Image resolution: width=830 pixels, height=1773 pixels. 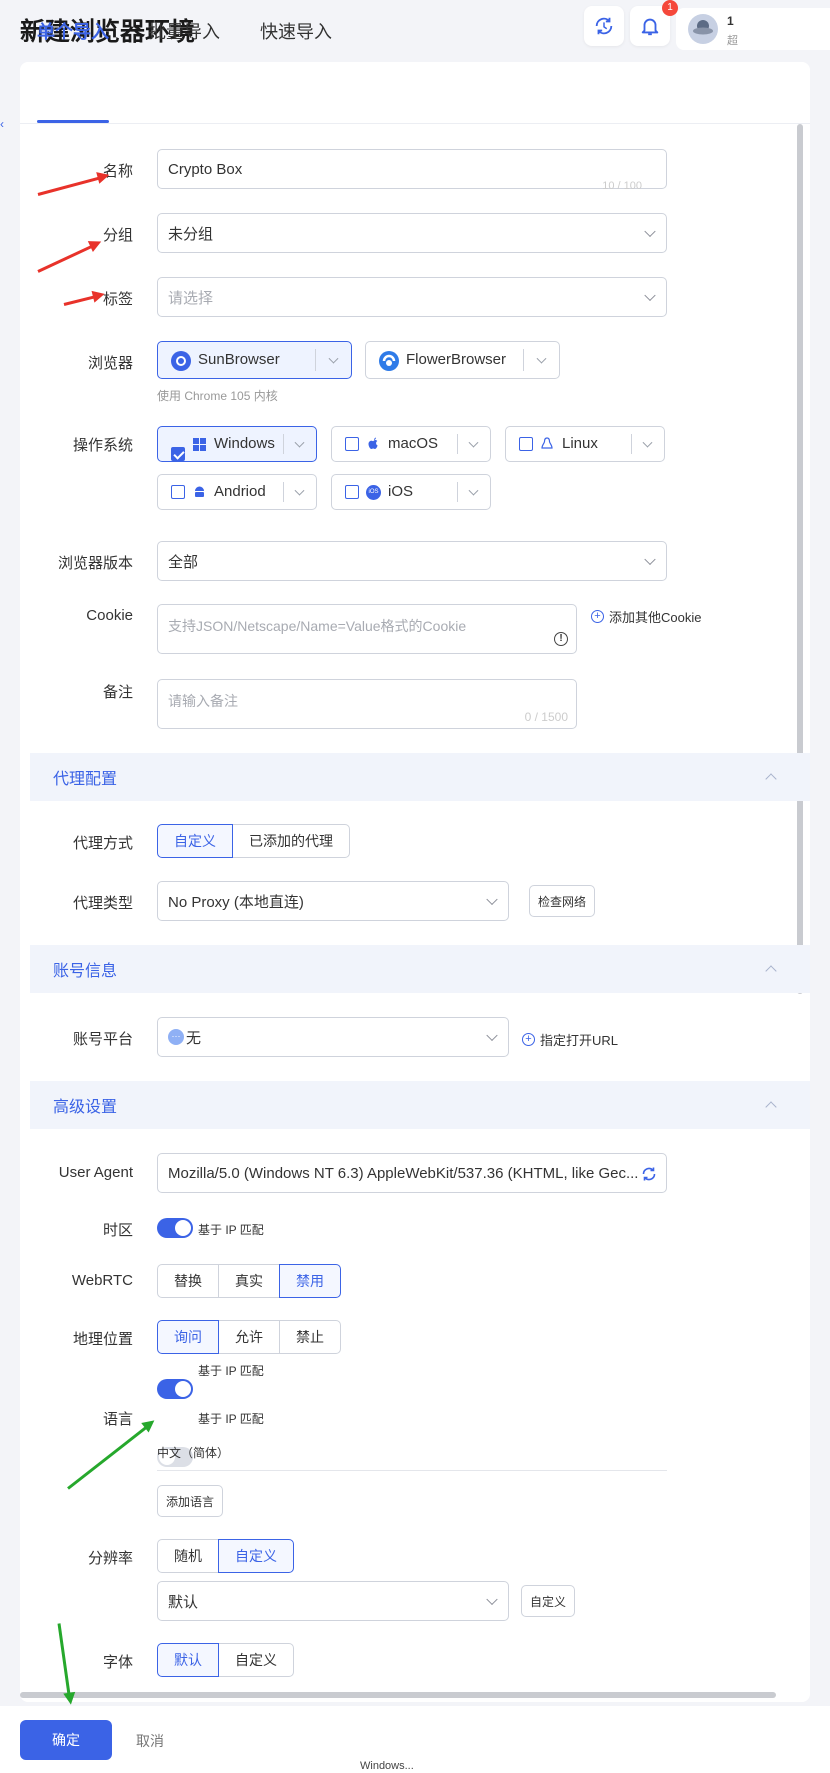 What do you see at coordinates (85, 779) in the screenshot?
I see `proxy-section-title: 代理配置` at bounding box center [85, 779].